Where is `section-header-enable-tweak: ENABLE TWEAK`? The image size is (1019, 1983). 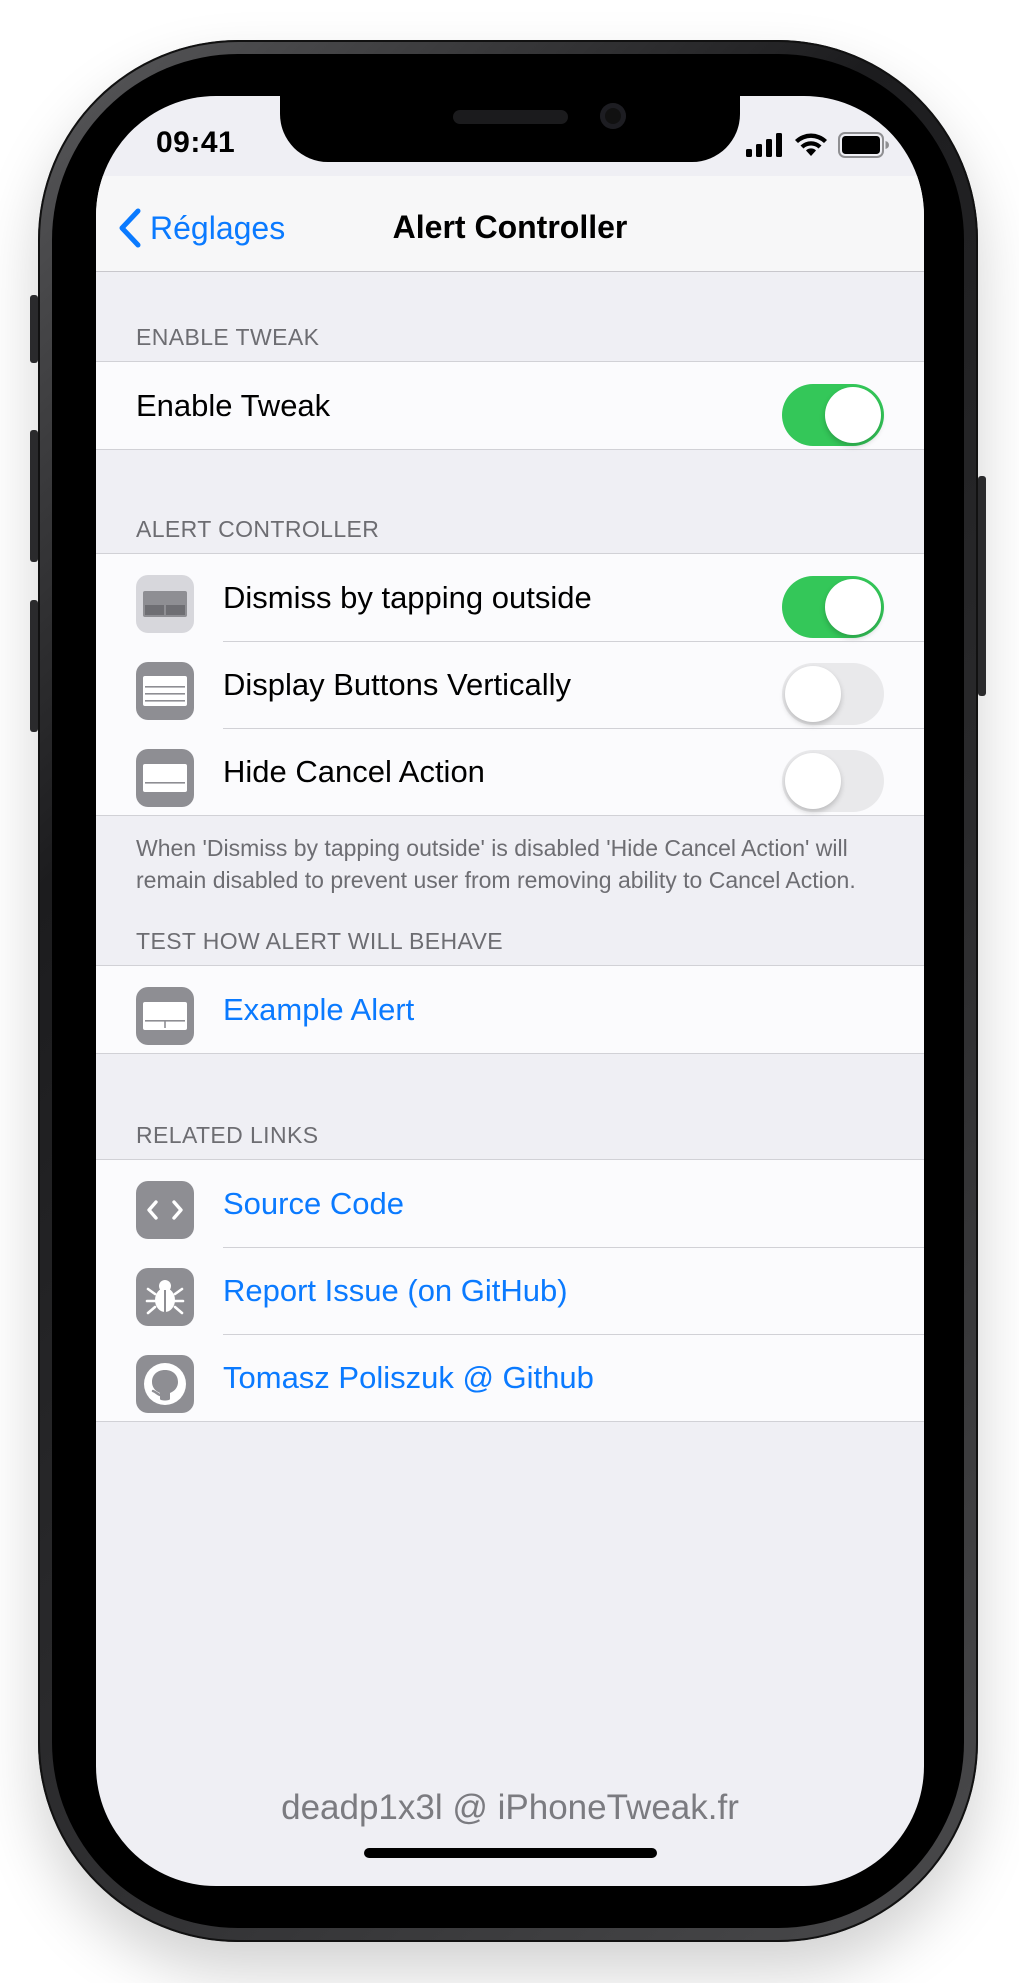
section-header-enable-tweak: ENABLE TWEAK is located at coordinates (228, 337).